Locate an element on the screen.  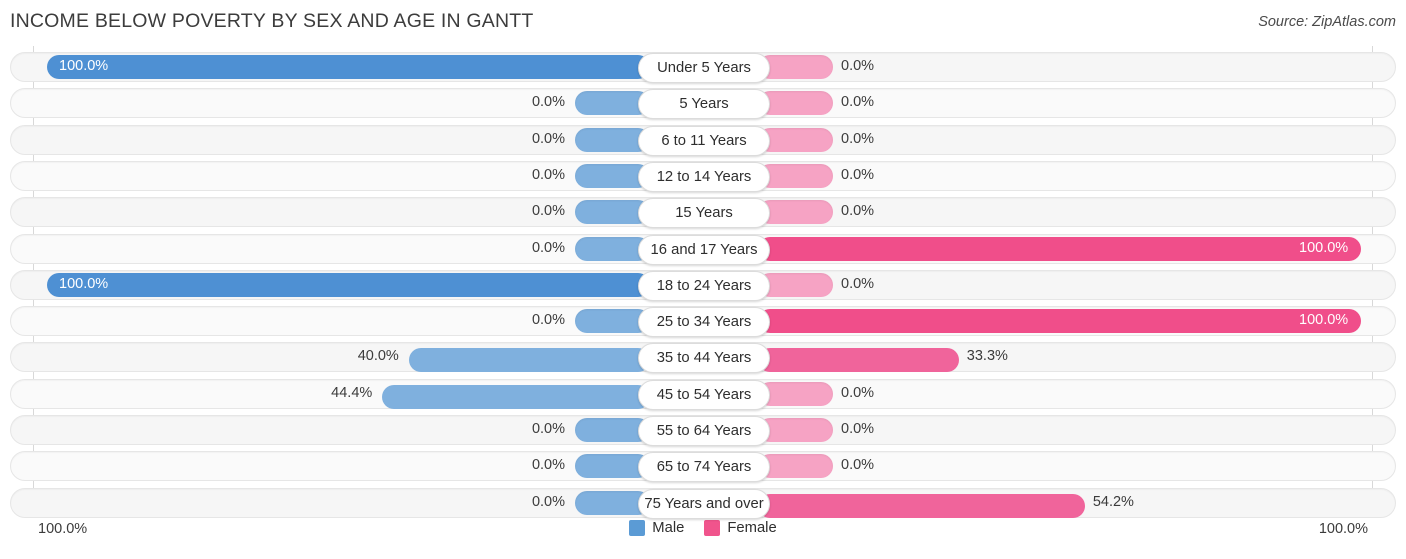
chart-row: 100.0% 0.0% 18 to 24 Years is located at coordinates (703, 285).